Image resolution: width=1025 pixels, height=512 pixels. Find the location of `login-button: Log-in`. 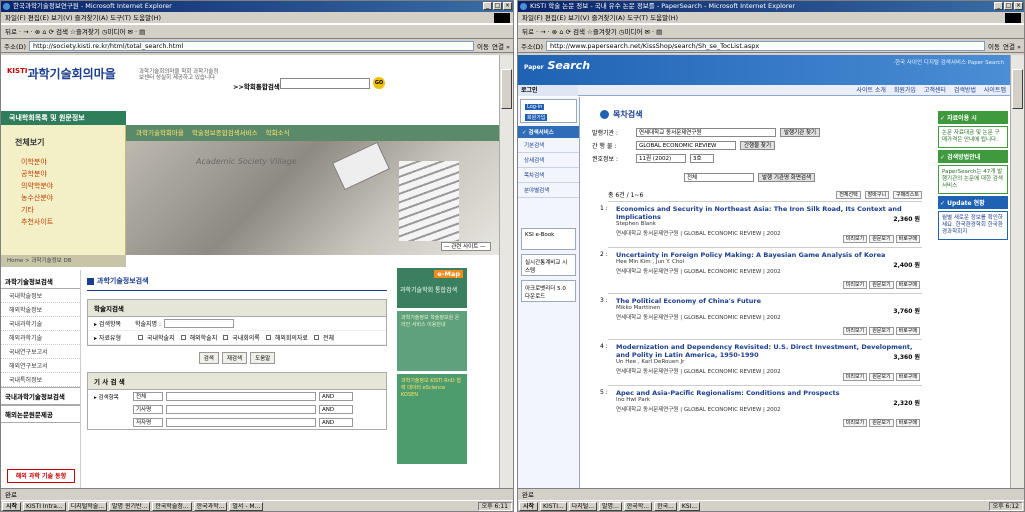

login-button: Log-in is located at coordinates (535, 107).